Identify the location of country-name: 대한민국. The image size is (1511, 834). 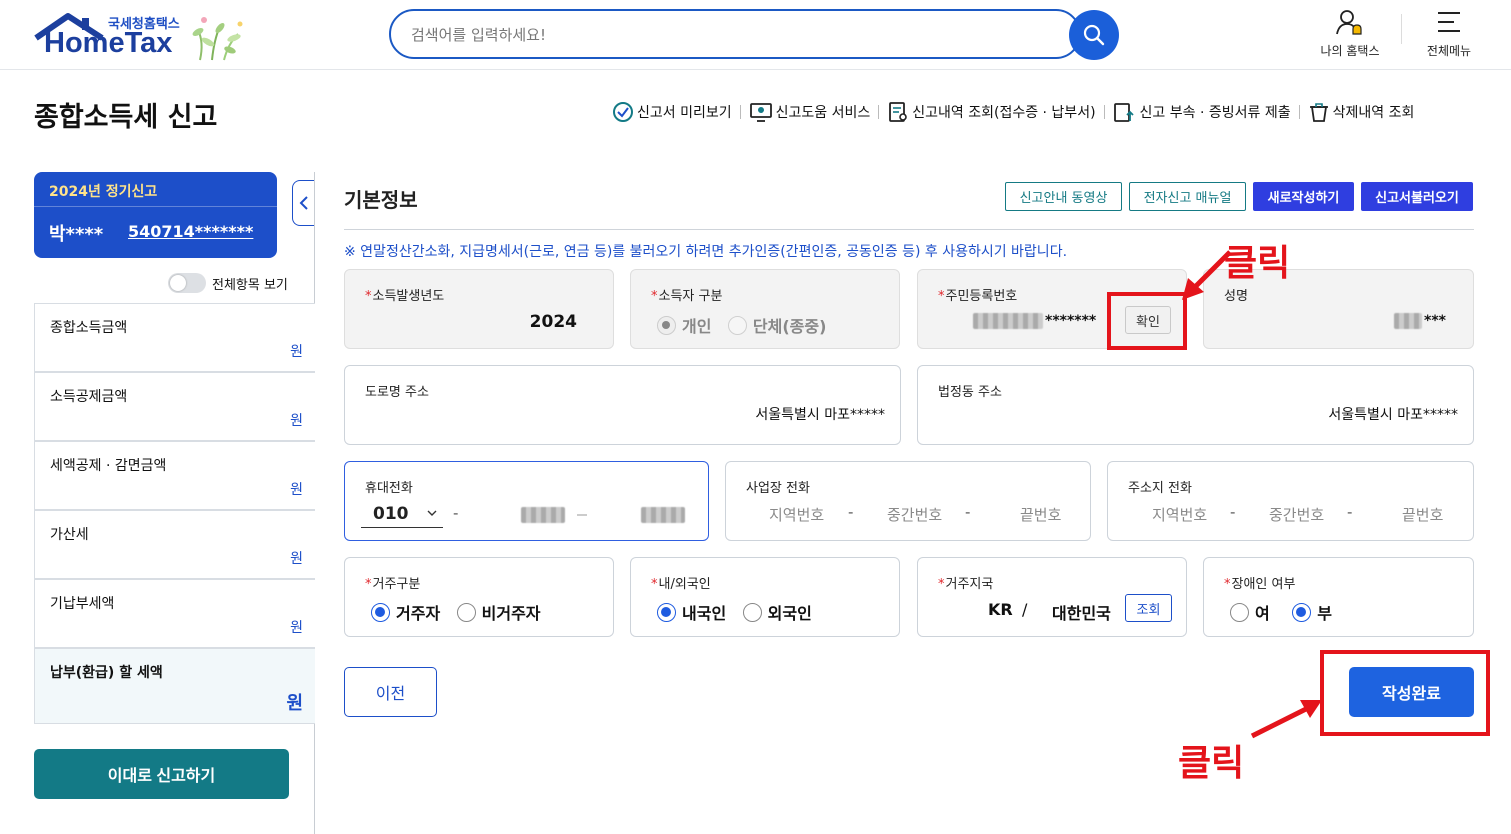
(1081, 613).